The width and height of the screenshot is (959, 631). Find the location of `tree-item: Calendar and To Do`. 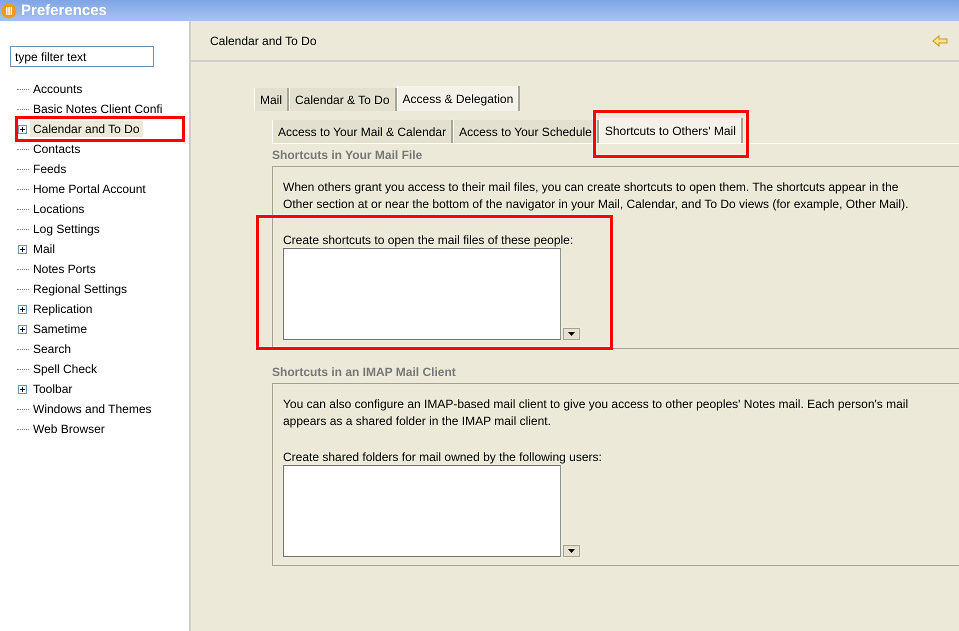

tree-item: Calendar and To Do is located at coordinates (86, 129).